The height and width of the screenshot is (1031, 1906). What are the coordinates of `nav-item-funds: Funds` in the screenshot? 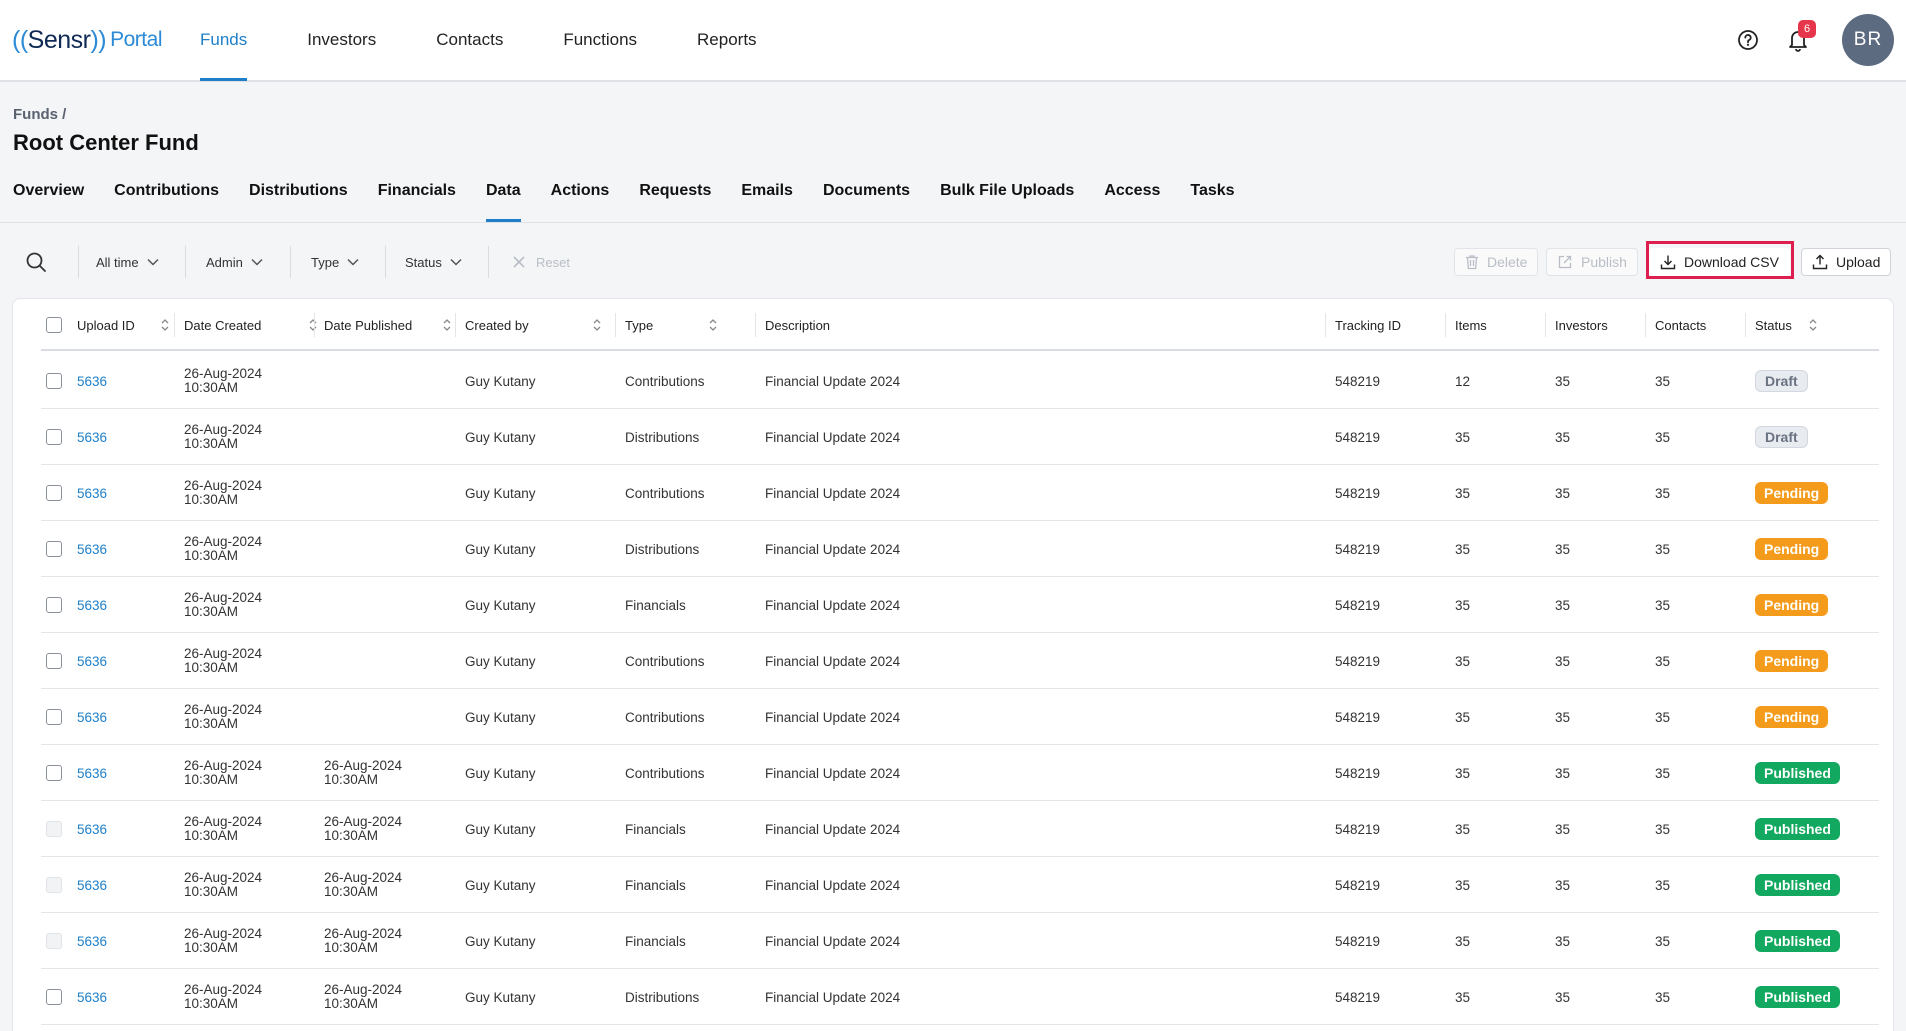 It's located at (223, 40).